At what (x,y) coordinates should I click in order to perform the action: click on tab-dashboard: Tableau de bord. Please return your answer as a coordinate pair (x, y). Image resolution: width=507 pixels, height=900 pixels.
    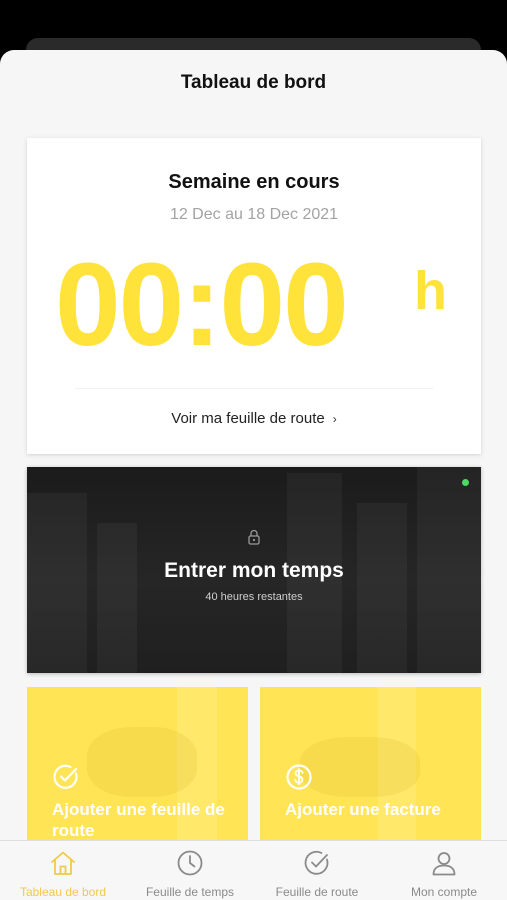
    Looking at the image, I should click on (63, 870).